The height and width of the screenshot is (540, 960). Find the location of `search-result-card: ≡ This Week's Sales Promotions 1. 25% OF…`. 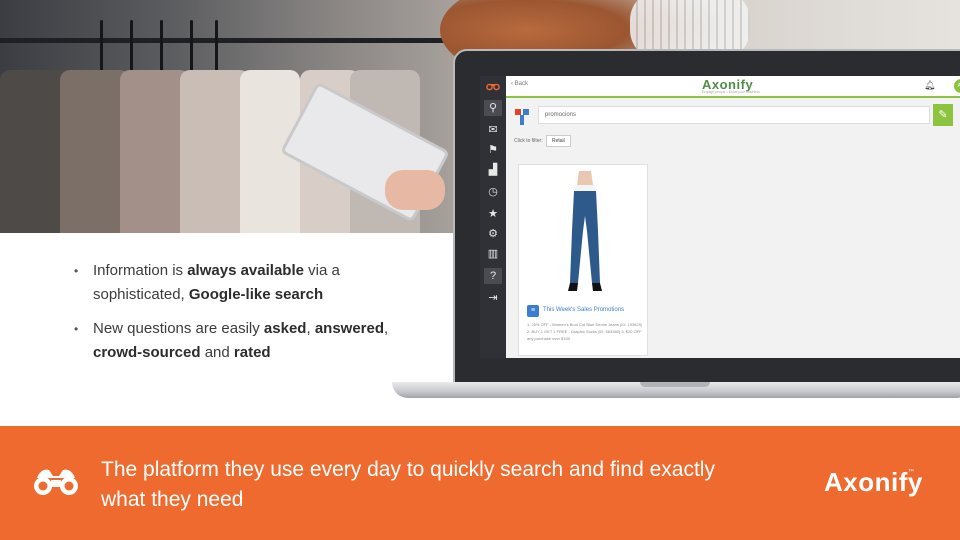

search-result-card: ≡ This Week's Sales Promotions 1. 25% OF… is located at coordinates (583, 260).